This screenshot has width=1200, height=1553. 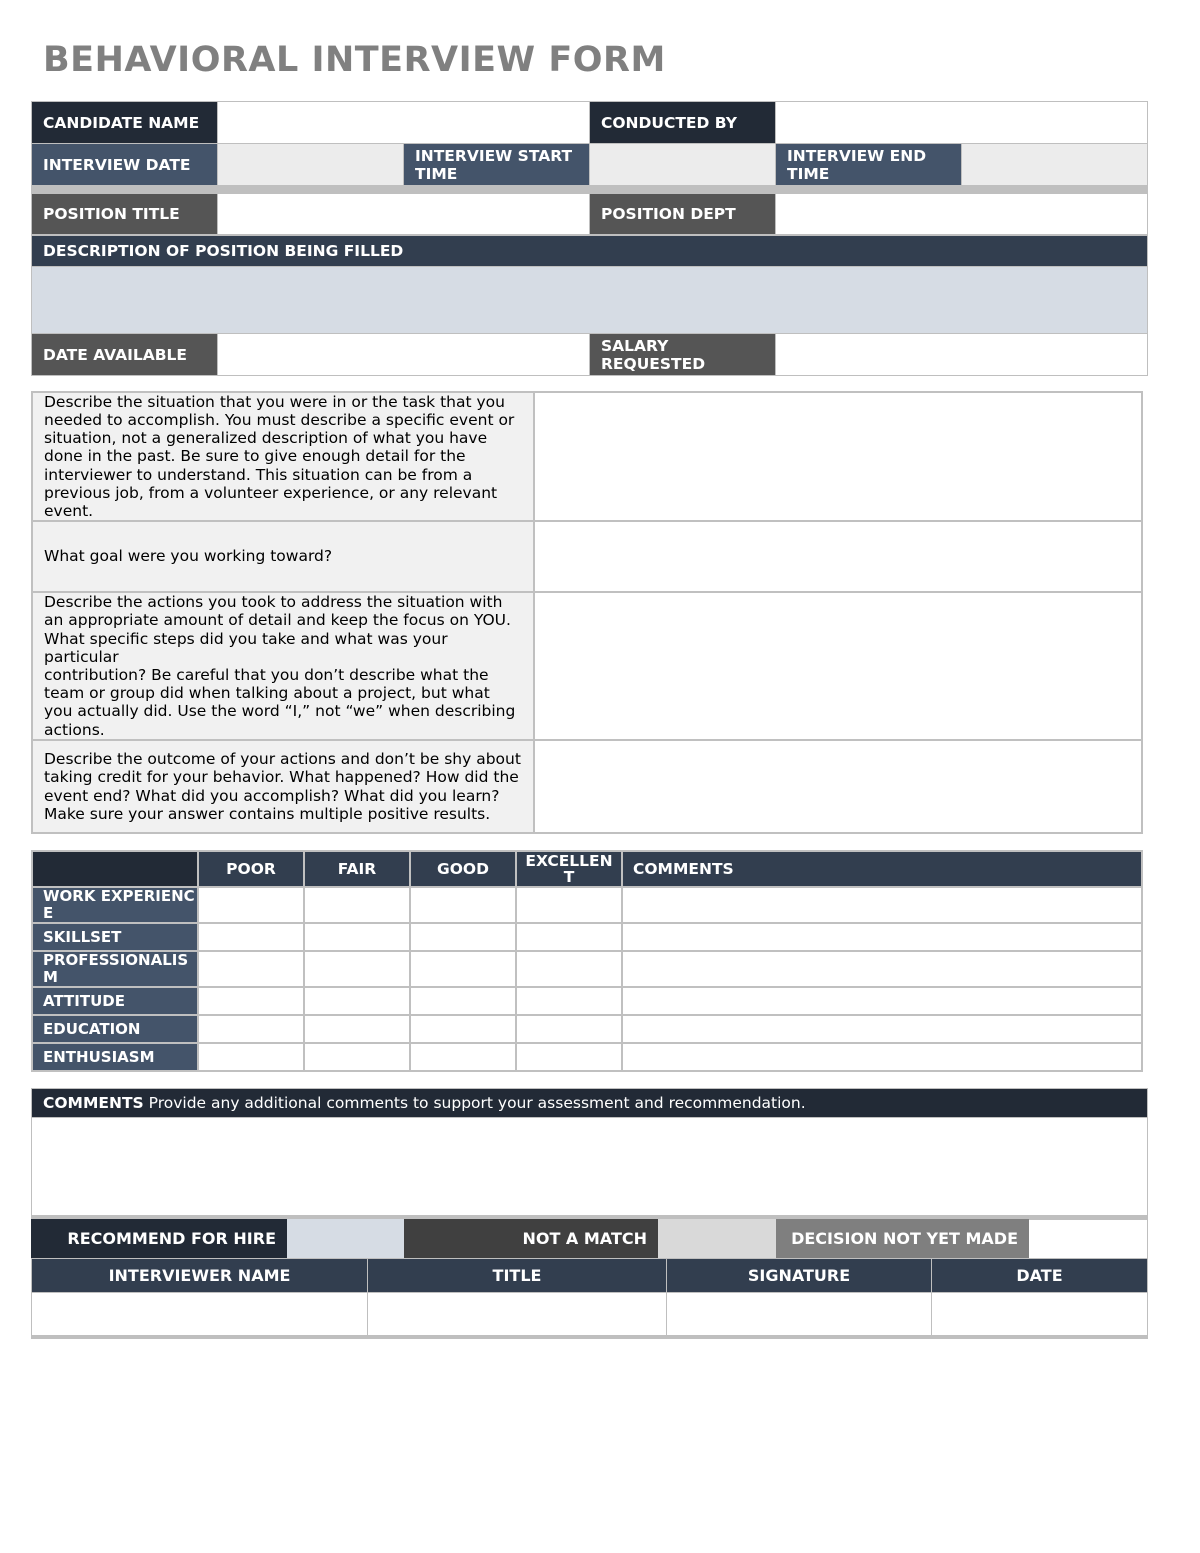 What do you see at coordinates (682, 122) in the screenshot?
I see `conducted-by-label: CONDUCTED BY` at bounding box center [682, 122].